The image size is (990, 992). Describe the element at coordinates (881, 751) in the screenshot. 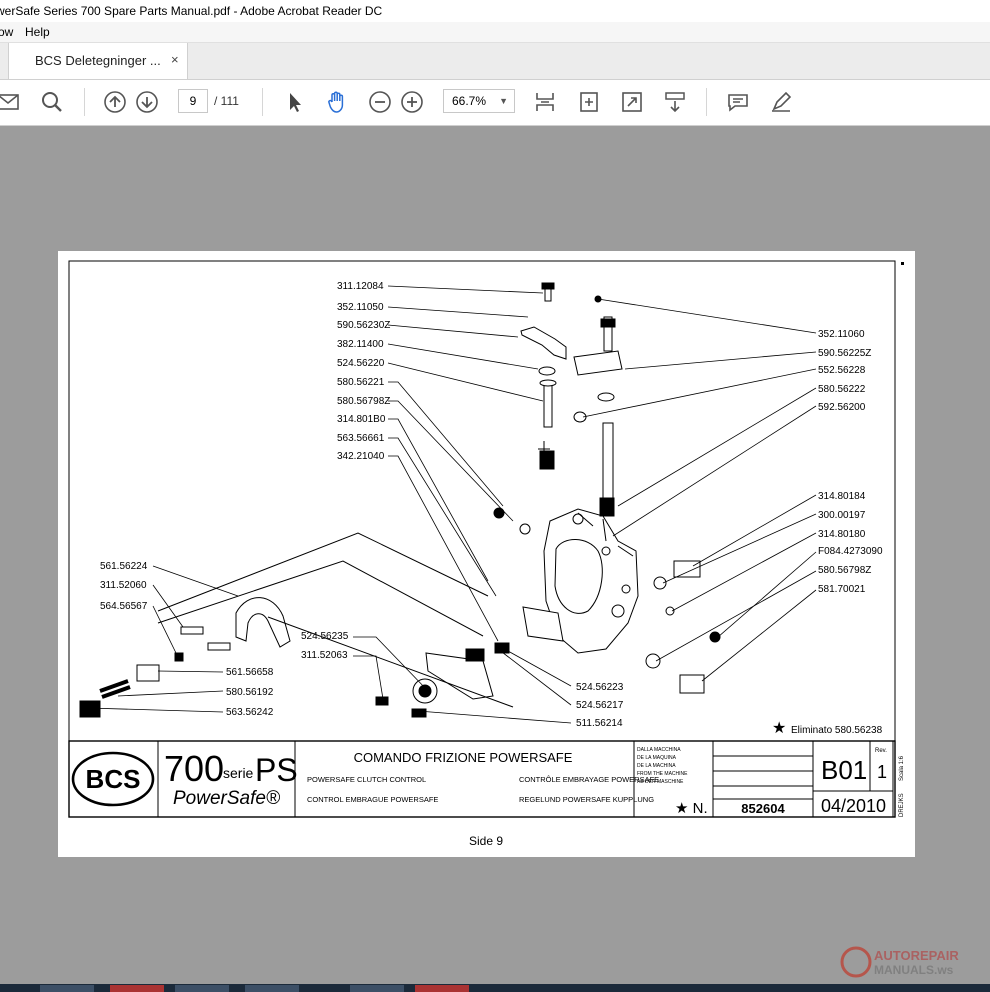

I see `rev-label: Rev.` at that location.